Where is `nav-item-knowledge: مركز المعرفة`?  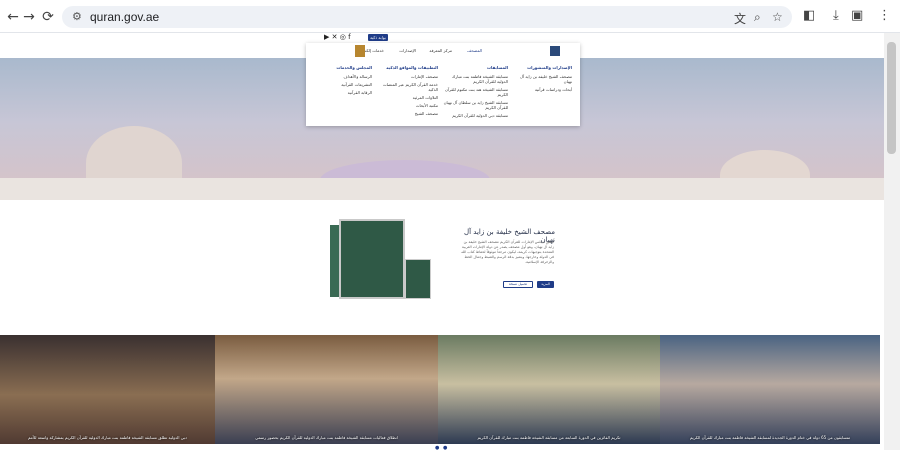 nav-item-knowledge: مركز المعرفة is located at coordinates (440, 50).